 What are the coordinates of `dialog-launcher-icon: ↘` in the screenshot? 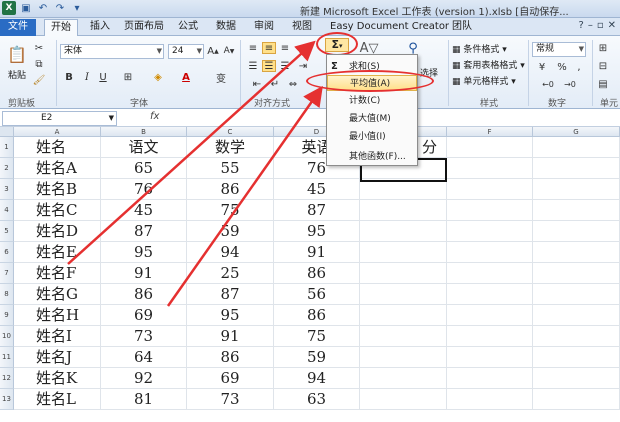 It's located at (316, 100).